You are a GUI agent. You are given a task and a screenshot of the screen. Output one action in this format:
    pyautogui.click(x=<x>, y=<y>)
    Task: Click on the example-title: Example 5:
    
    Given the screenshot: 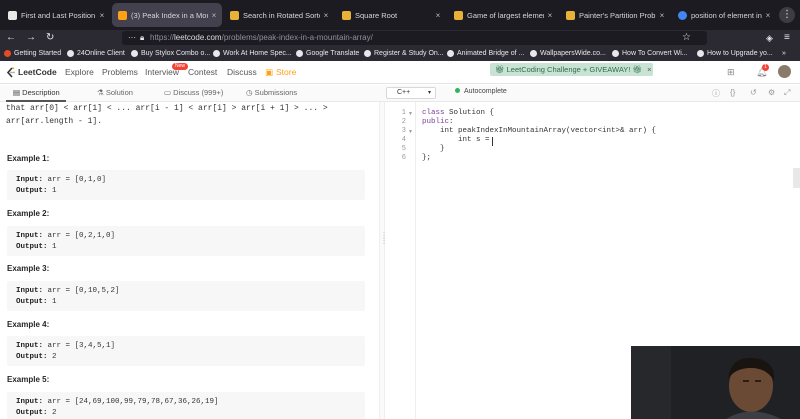 What is the action you would take?
    pyautogui.click(x=28, y=379)
    